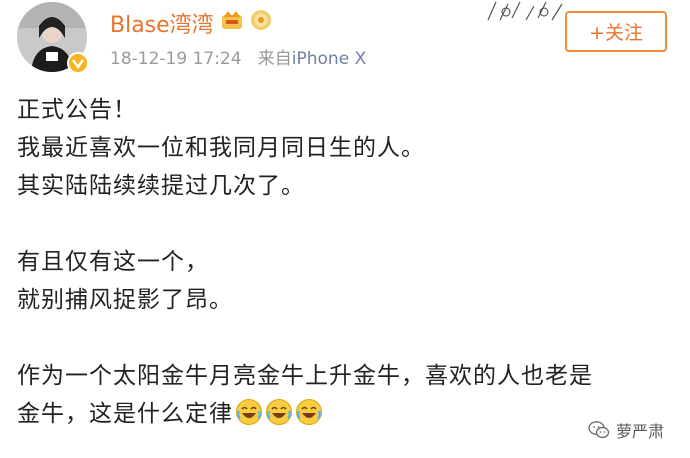  I want to click on verified-badge-icon, so click(78, 63).